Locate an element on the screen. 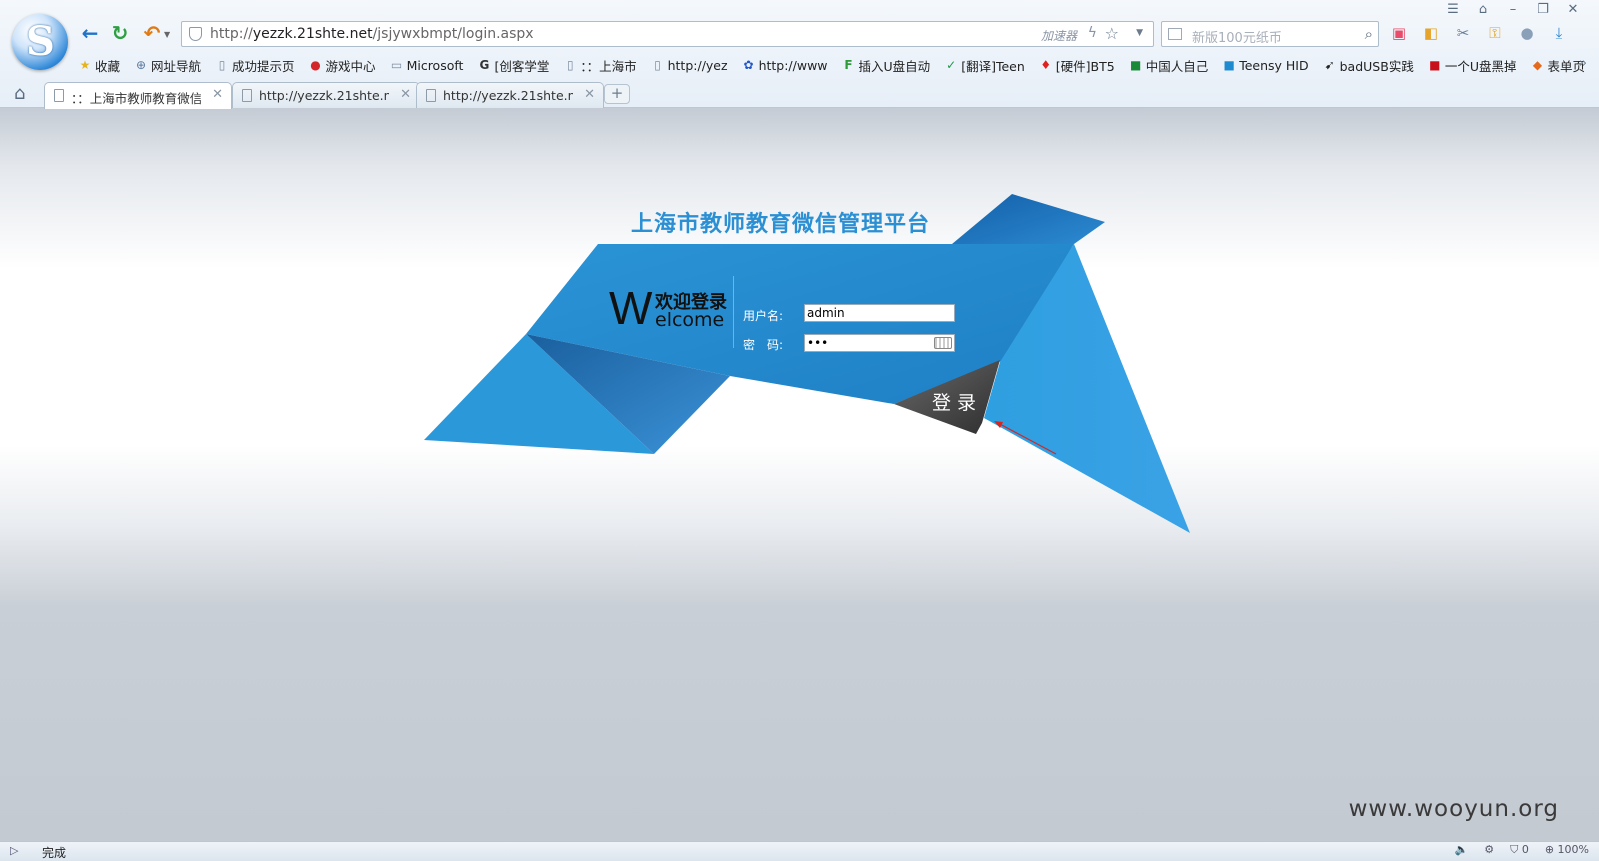 The width and height of the screenshot is (1599, 861). bookmark-item: ★ 收藏 is located at coordinates (106, 65).